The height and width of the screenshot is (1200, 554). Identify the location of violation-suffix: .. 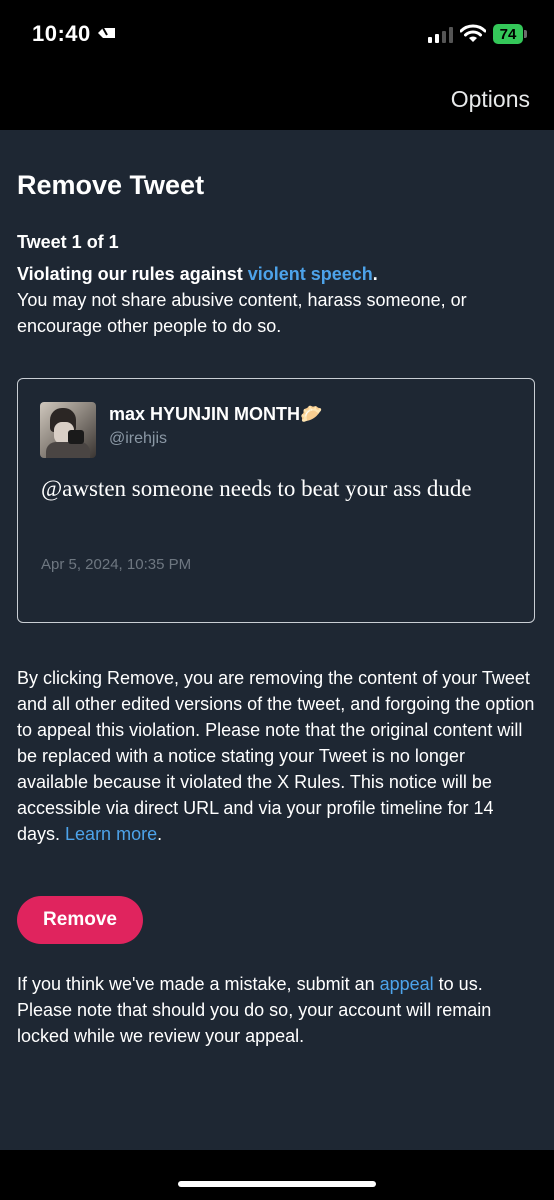
(375, 274).